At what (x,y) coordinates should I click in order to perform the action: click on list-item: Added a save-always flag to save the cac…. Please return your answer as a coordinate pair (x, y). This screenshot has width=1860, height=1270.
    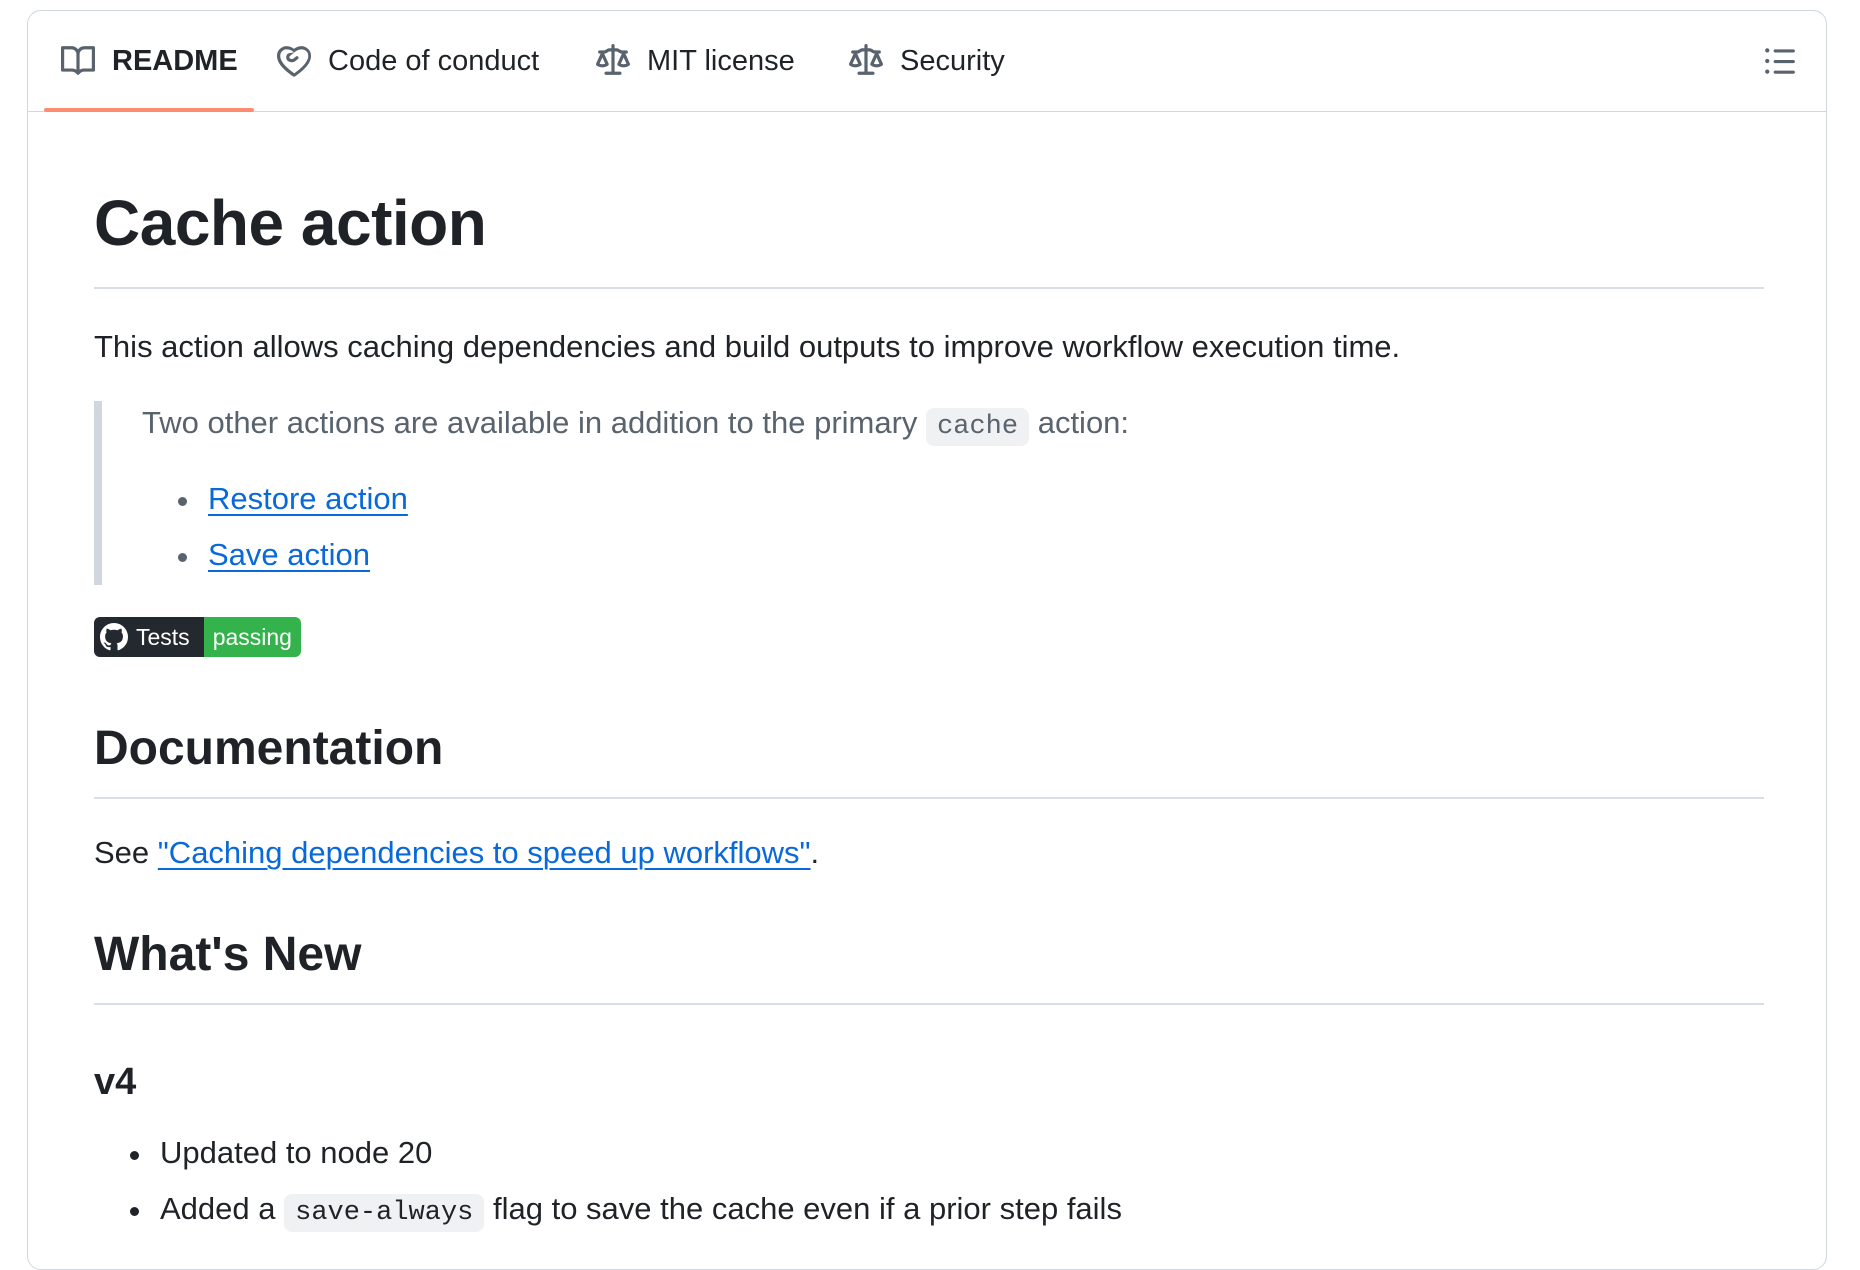
    Looking at the image, I should click on (626, 1211).